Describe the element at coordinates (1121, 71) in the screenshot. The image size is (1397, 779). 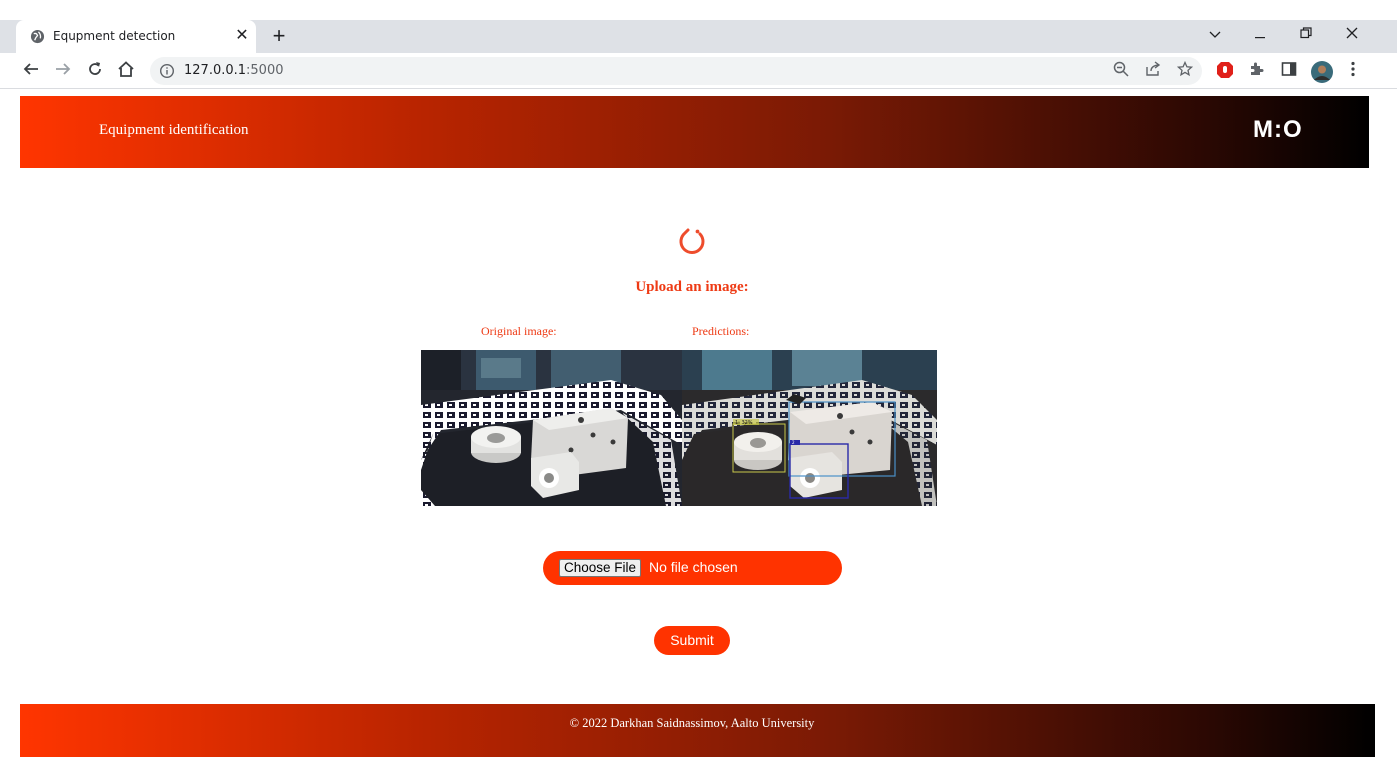
I see `zoom-icon` at that location.